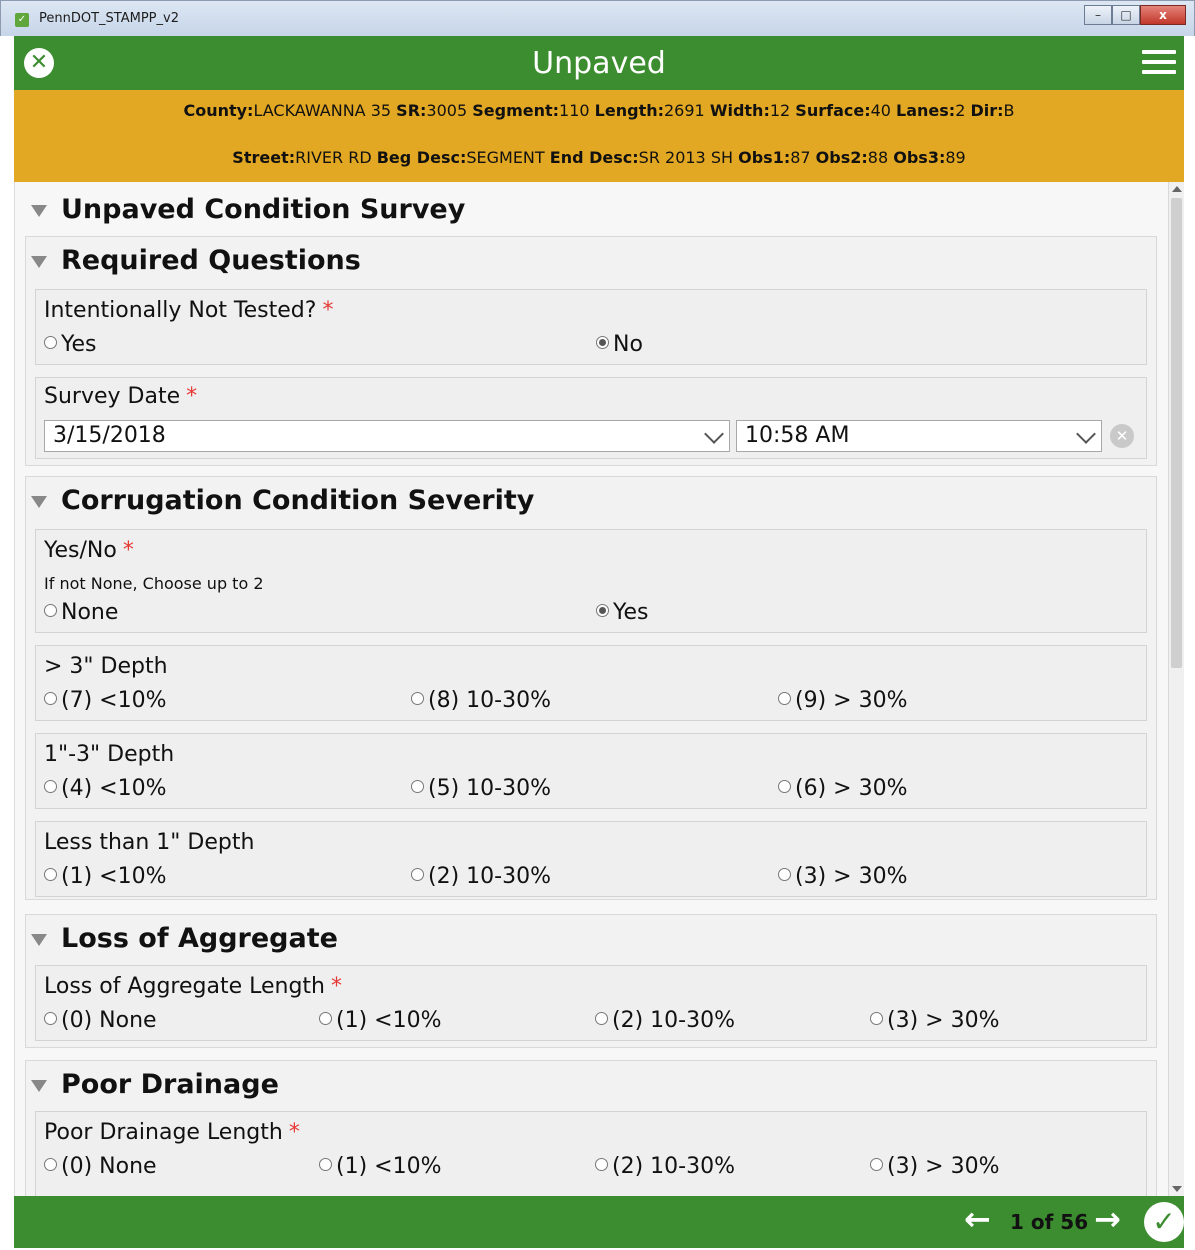  What do you see at coordinates (387, 436) in the screenshot?
I see `survey-date-picker: 3/15/2018` at bounding box center [387, 436].